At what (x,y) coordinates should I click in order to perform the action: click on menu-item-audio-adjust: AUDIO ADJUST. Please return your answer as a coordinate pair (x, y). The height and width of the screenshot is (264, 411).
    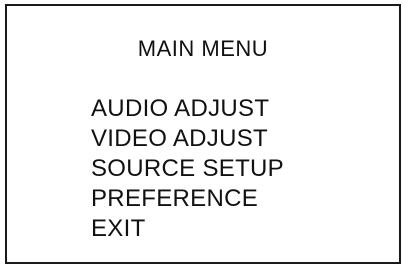
    Looking at the image, I should click on (187, 109).